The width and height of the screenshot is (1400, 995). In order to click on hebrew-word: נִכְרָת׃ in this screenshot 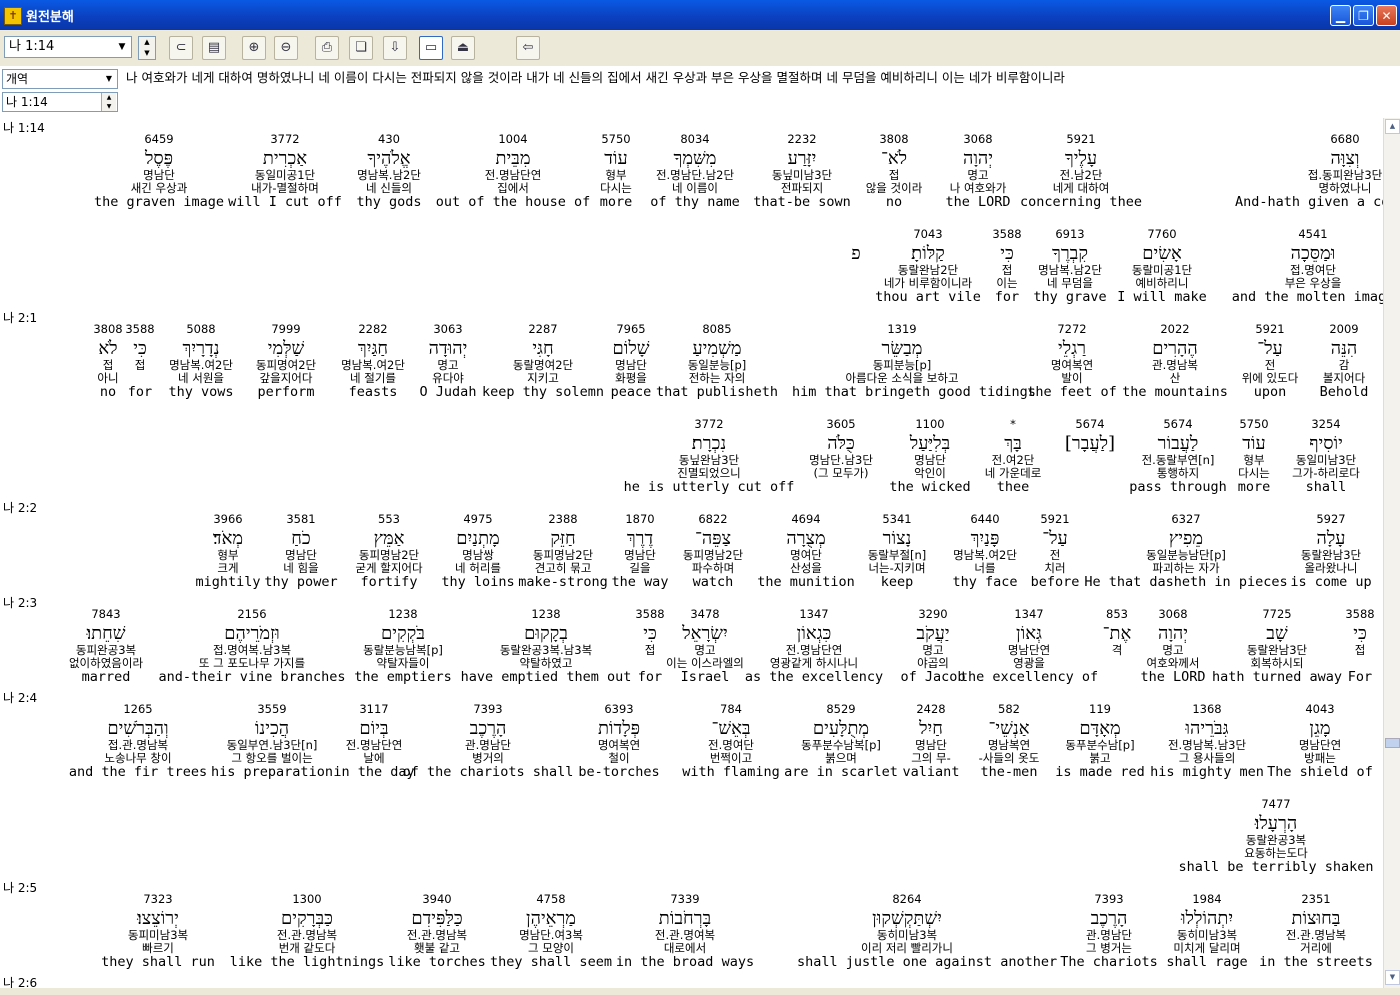, I will do `click(709, 443)`.